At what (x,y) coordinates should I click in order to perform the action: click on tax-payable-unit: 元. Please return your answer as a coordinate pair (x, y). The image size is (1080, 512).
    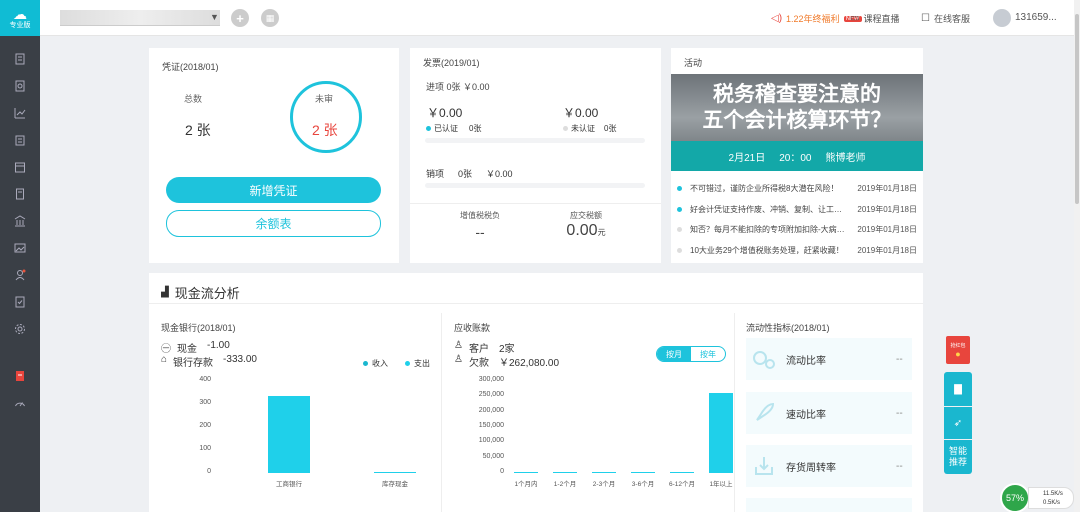
    Looking at the image, I should click on (601, 232).